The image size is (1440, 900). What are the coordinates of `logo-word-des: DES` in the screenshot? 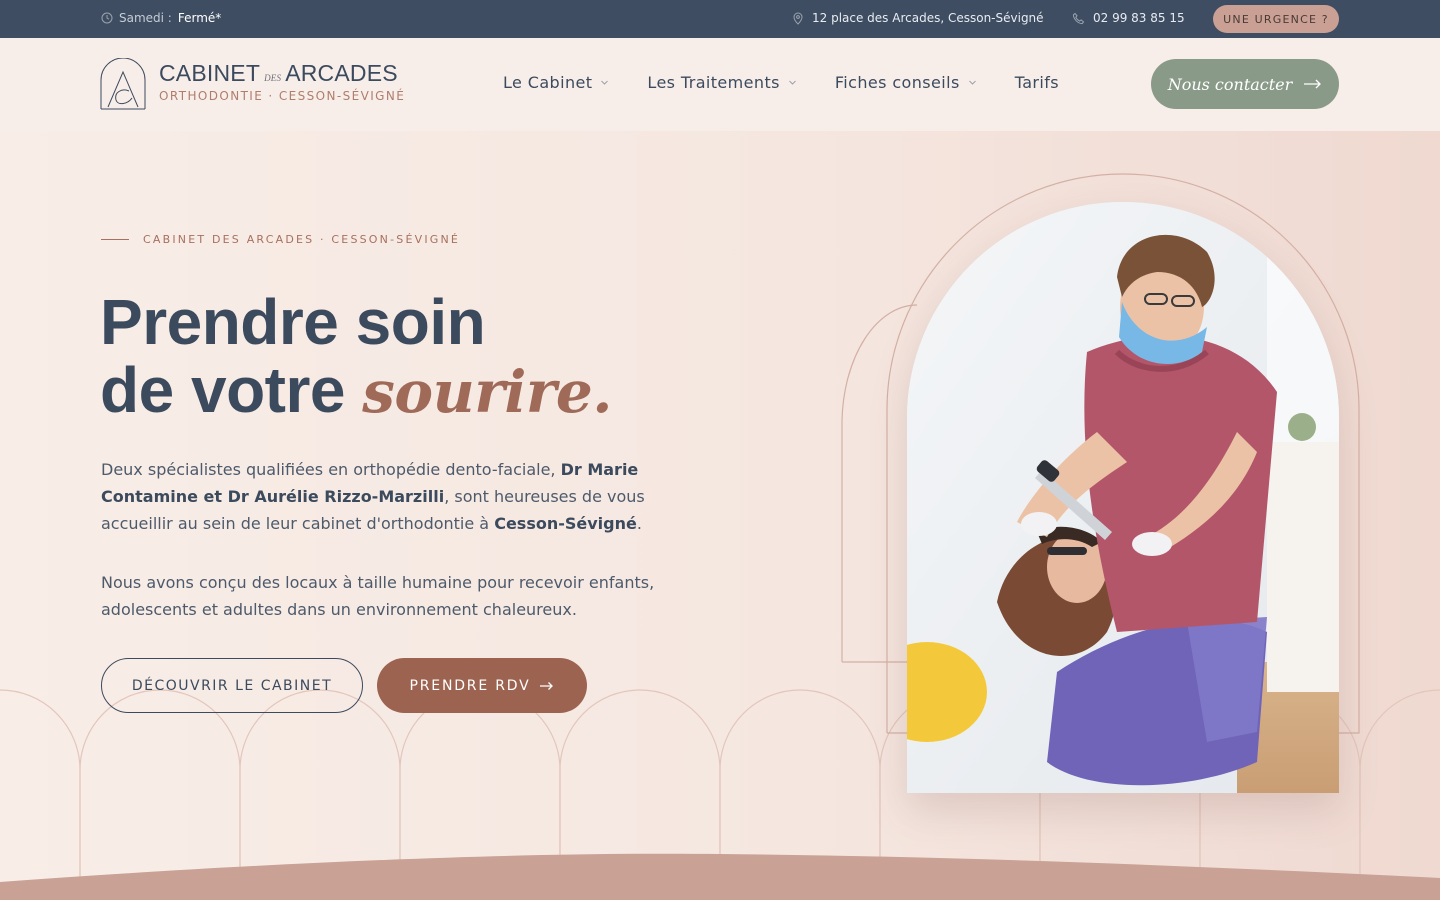 It's located at (273, 78).